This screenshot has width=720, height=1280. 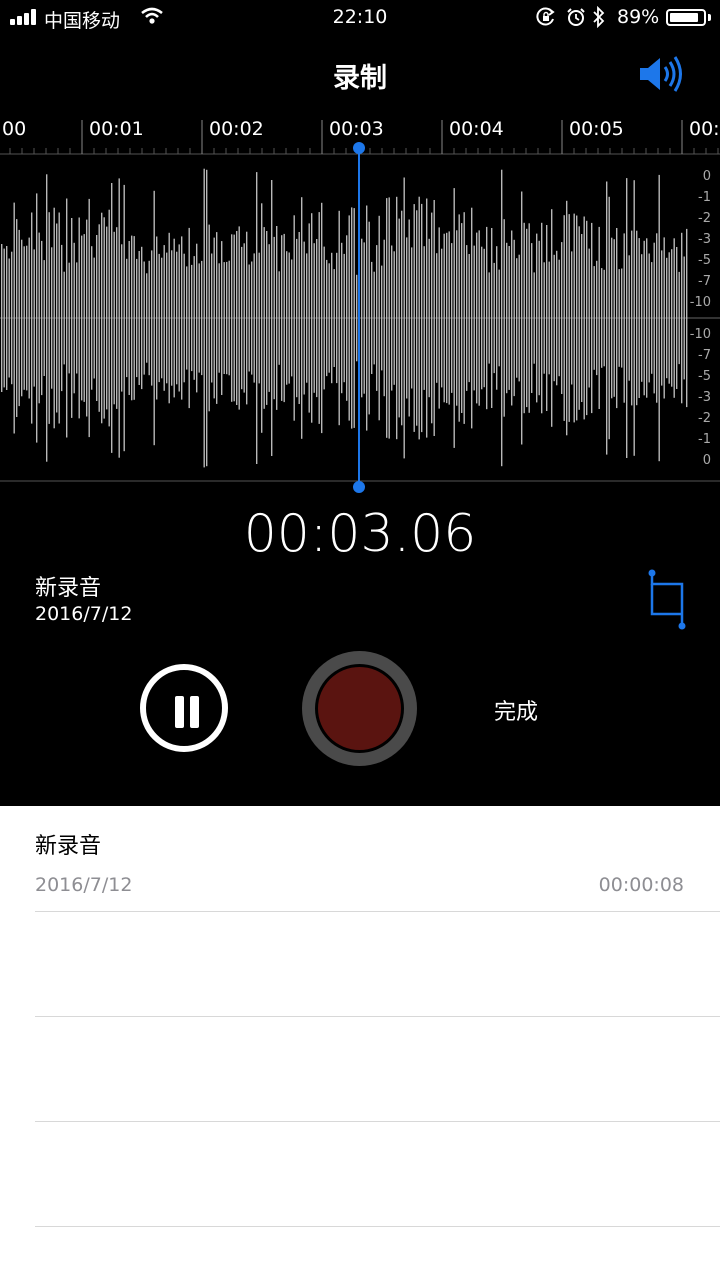 What do you see at coordinates (68, 586) in the screenshot?
I see `recording-title: 新录音` at bounding box center [68, 586].